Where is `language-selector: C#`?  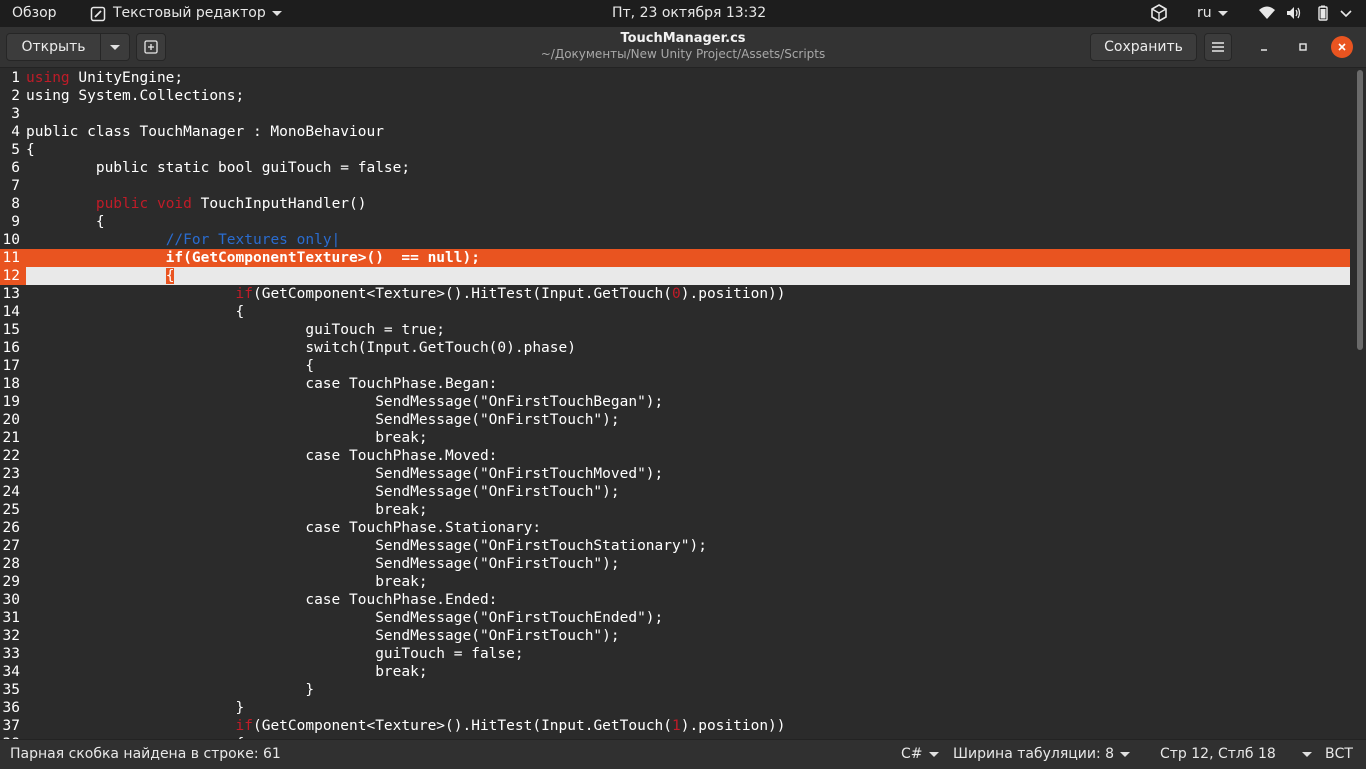 language-selector: C# is located at coordinates (920, 754).